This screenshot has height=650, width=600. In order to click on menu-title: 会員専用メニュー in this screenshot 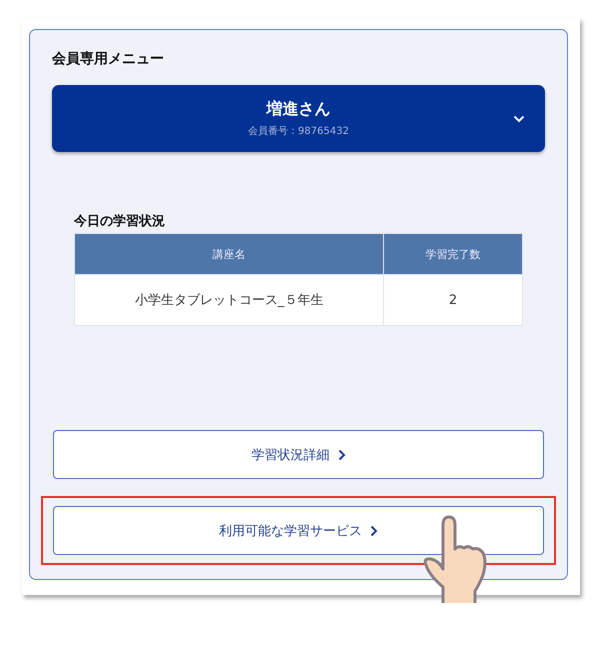, I will do `click(108, 59)`.